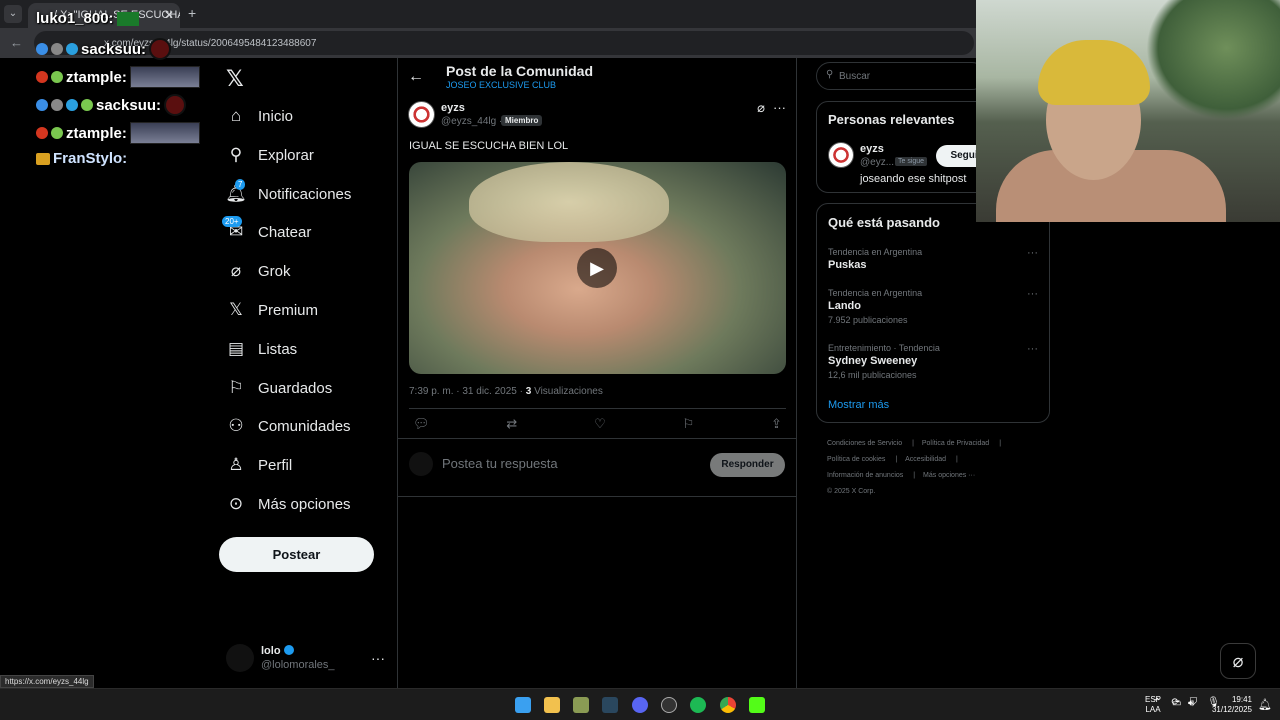 The image size is (1280, 720). What do you see at coordinates (1230, 705) in the screenshot?
I see `clock: 19:41 31/12/2025` at bounding box center [1230, 705].